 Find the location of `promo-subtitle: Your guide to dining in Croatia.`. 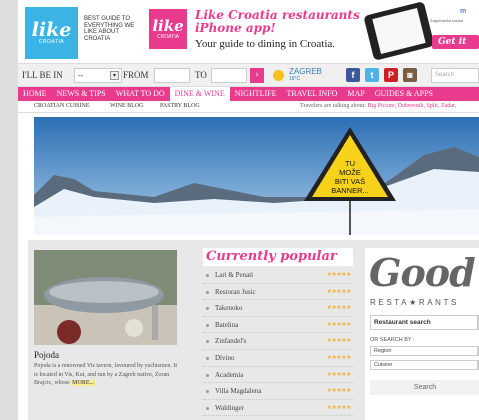

promo-subtitle: Your guide to dining in Croatia. is located at coordinates (265, 44).